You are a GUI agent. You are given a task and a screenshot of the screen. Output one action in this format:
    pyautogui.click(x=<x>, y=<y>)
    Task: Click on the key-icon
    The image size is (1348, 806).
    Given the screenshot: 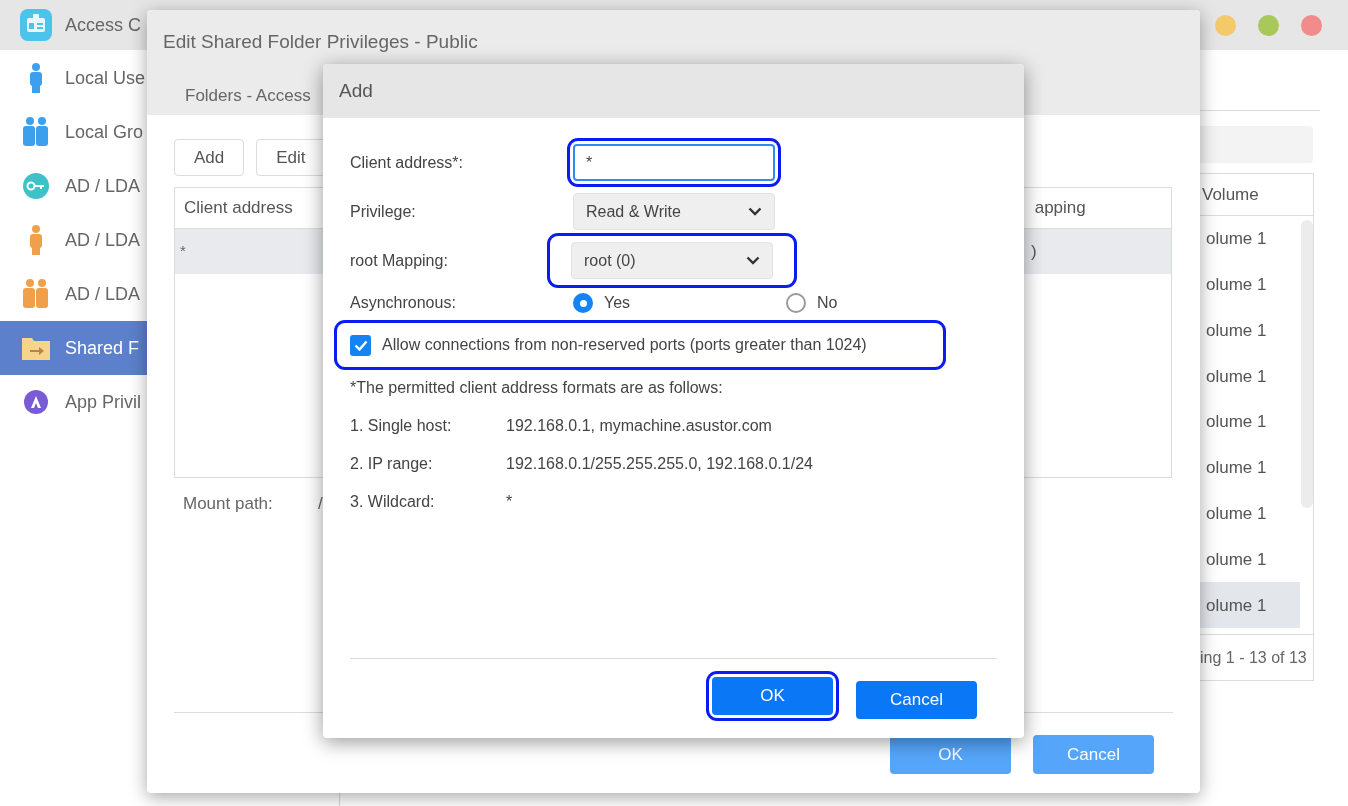 What is the action you would take?
    pyautogui.click(x=36, y=186)
    